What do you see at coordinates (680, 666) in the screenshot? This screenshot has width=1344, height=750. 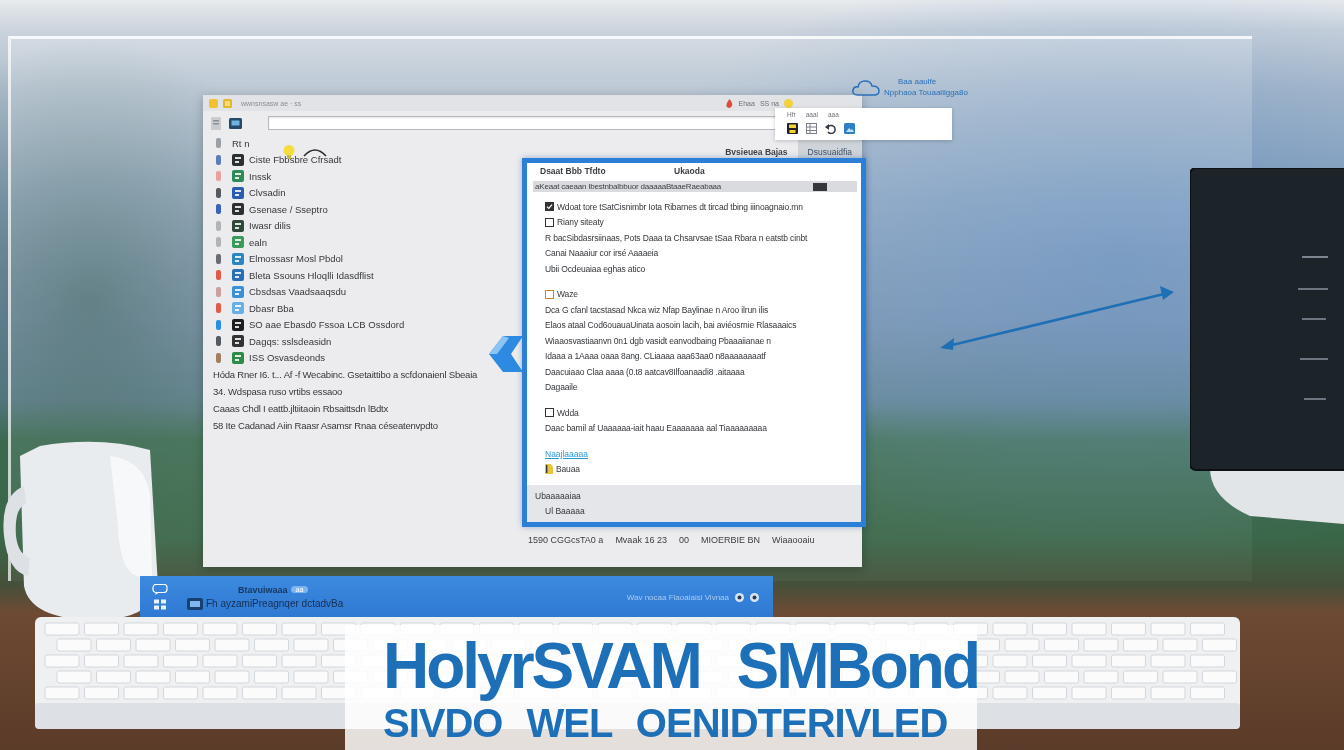 I see `banner-title: HolyrSVAM SMBond` at bounding box center [680, 666].